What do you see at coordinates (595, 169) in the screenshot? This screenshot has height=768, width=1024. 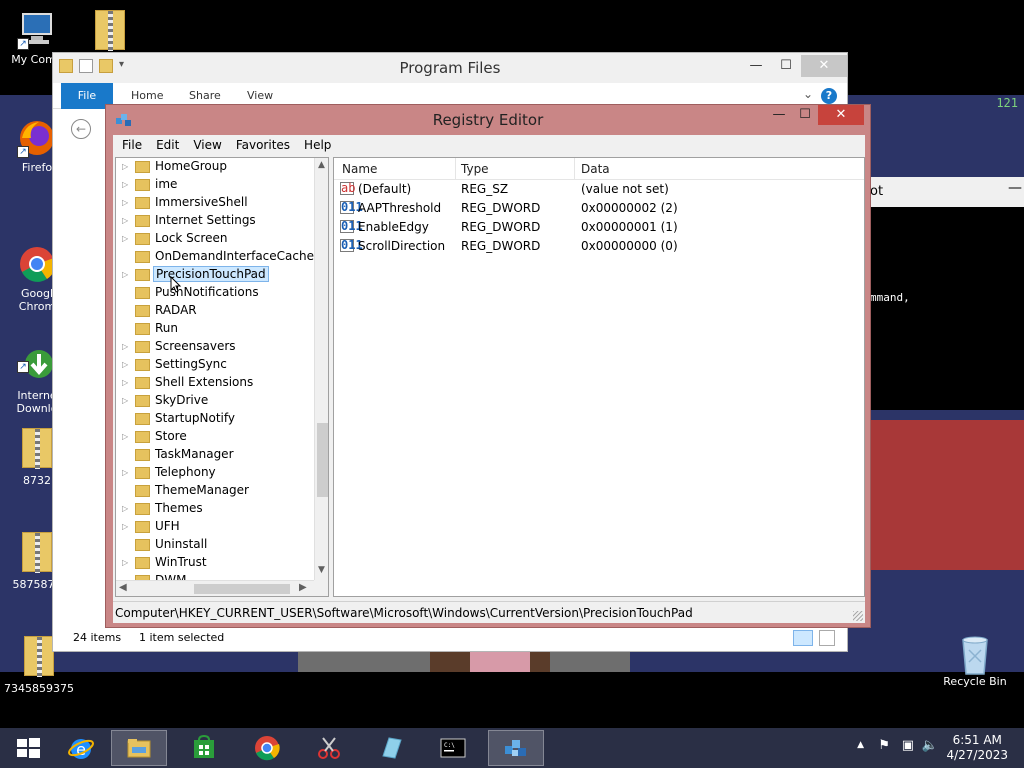 I see `column-header-data: Data` at bounding box center [595, 169].